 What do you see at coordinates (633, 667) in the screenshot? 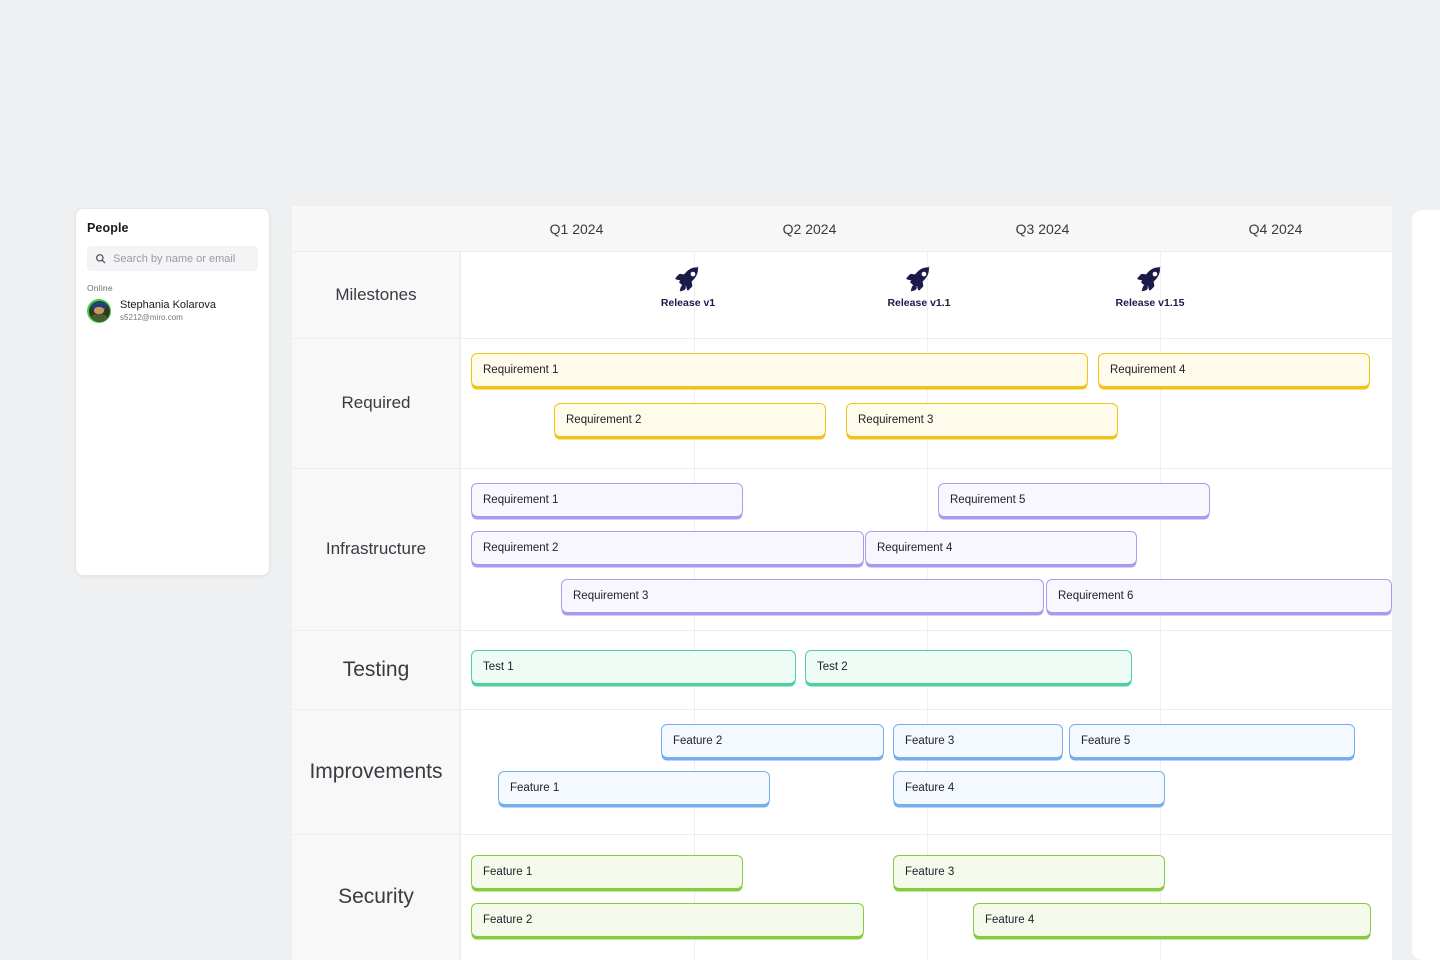
I see `task-bar: Test 1` at bounding box center [633, 667].